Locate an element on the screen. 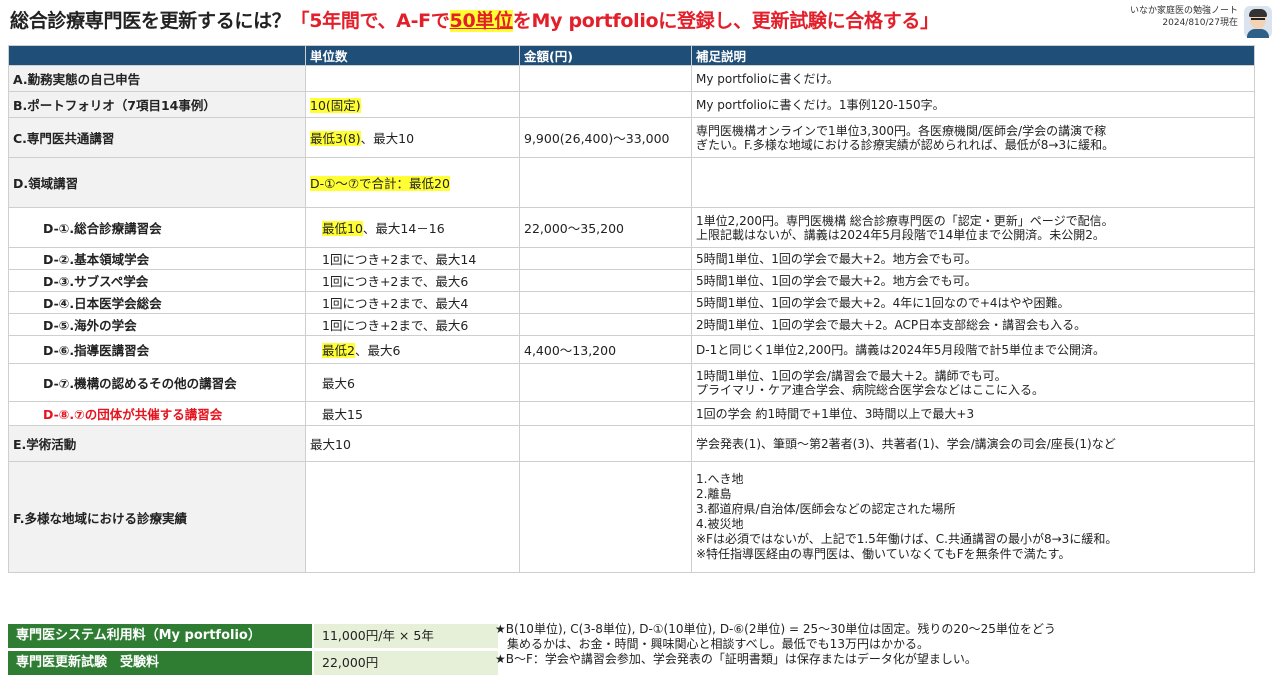 The height and width of the screenshot is (675, 1280). row-label: D-⑤.海外の学会 is located at coordinates (157, 324).